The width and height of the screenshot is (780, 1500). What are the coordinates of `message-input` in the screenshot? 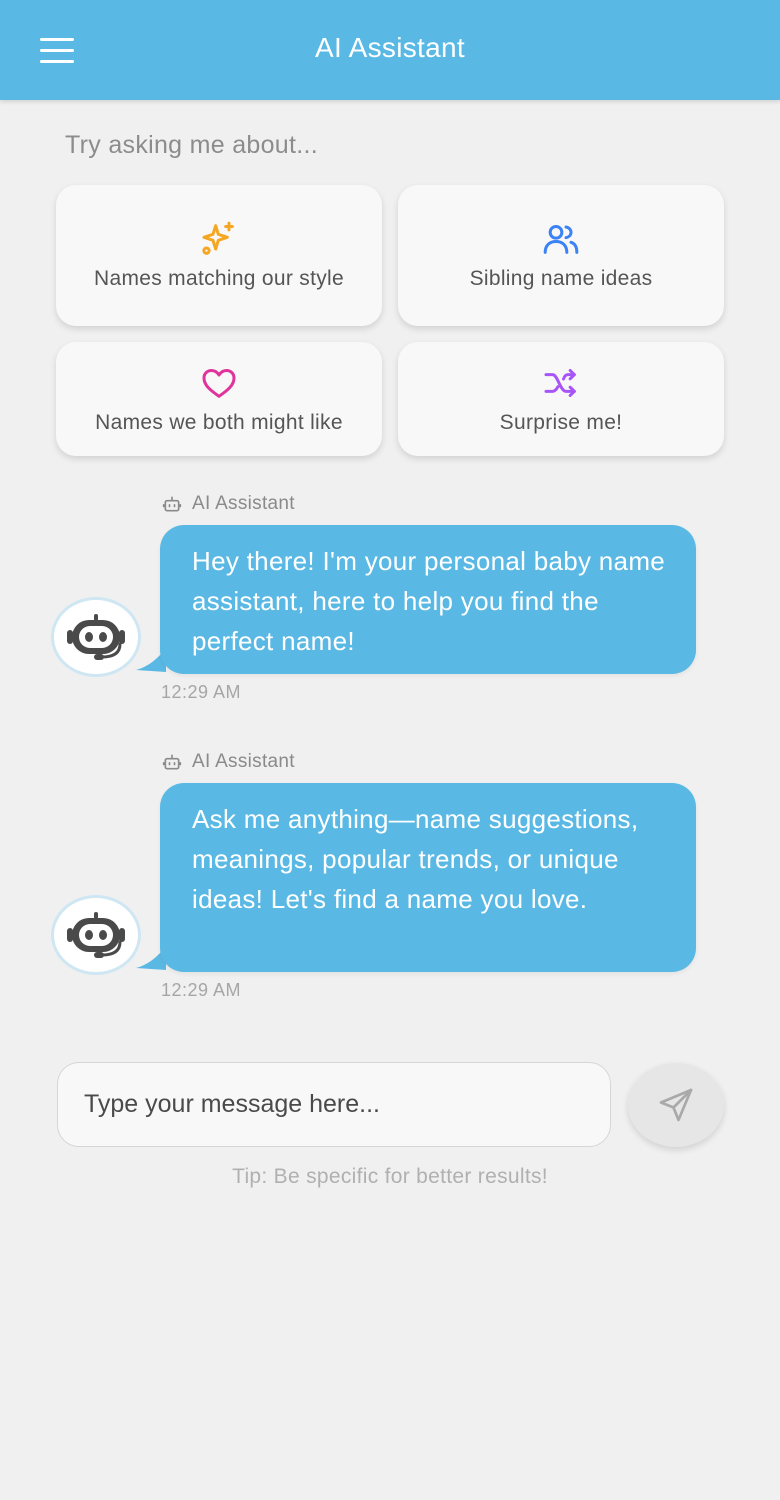 It's located at (334, 1104).